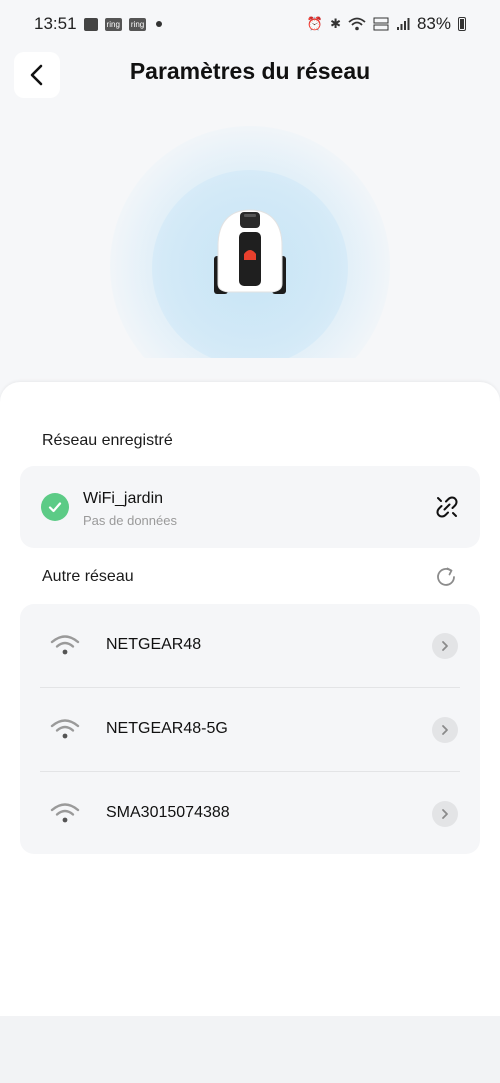 The height and width of the screenshot is (1083, 500). What do you see at coordinates (123, 498) in the screenshot?
I see `saved-network-name: WiFi_jardin` at bounding box center [123, 498].